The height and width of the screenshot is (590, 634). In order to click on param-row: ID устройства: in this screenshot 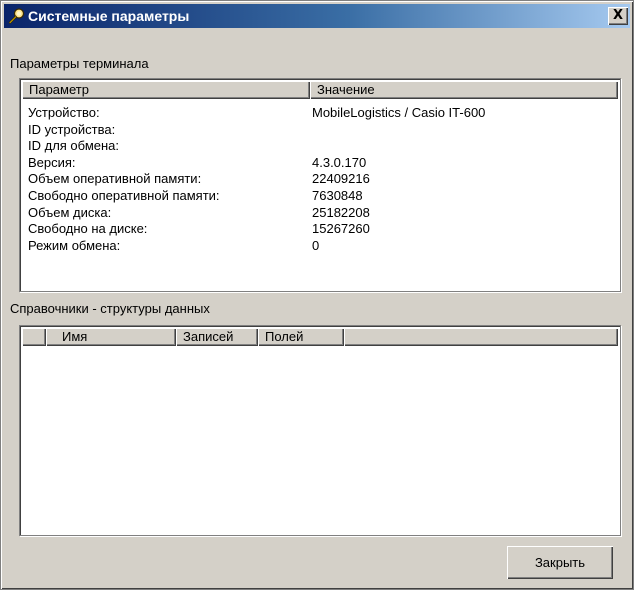, I will do `click(320, 130)`.